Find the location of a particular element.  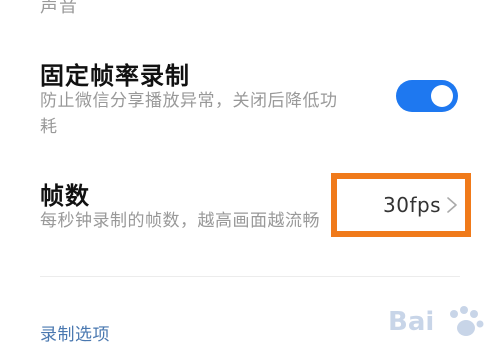

section-divider is located at coordinates (250, 276).